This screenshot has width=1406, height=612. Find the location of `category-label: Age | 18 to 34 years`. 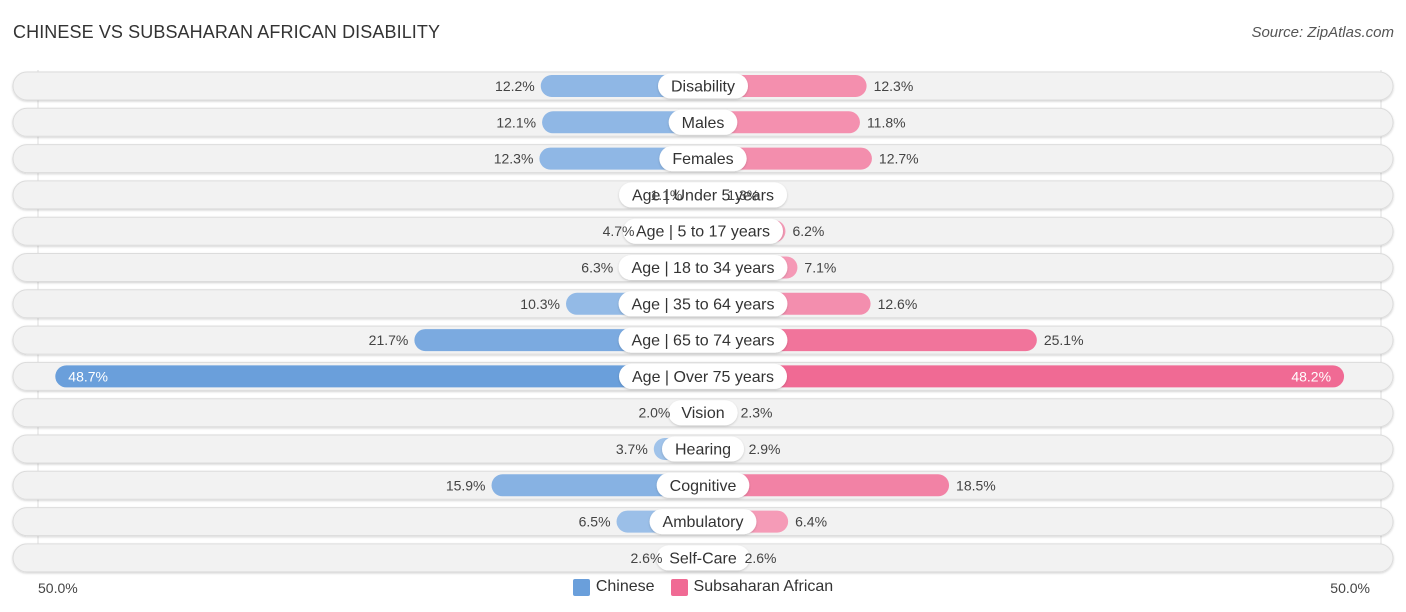

category-label: Age | 18 to 34 years is located at coordinates (703, 268).